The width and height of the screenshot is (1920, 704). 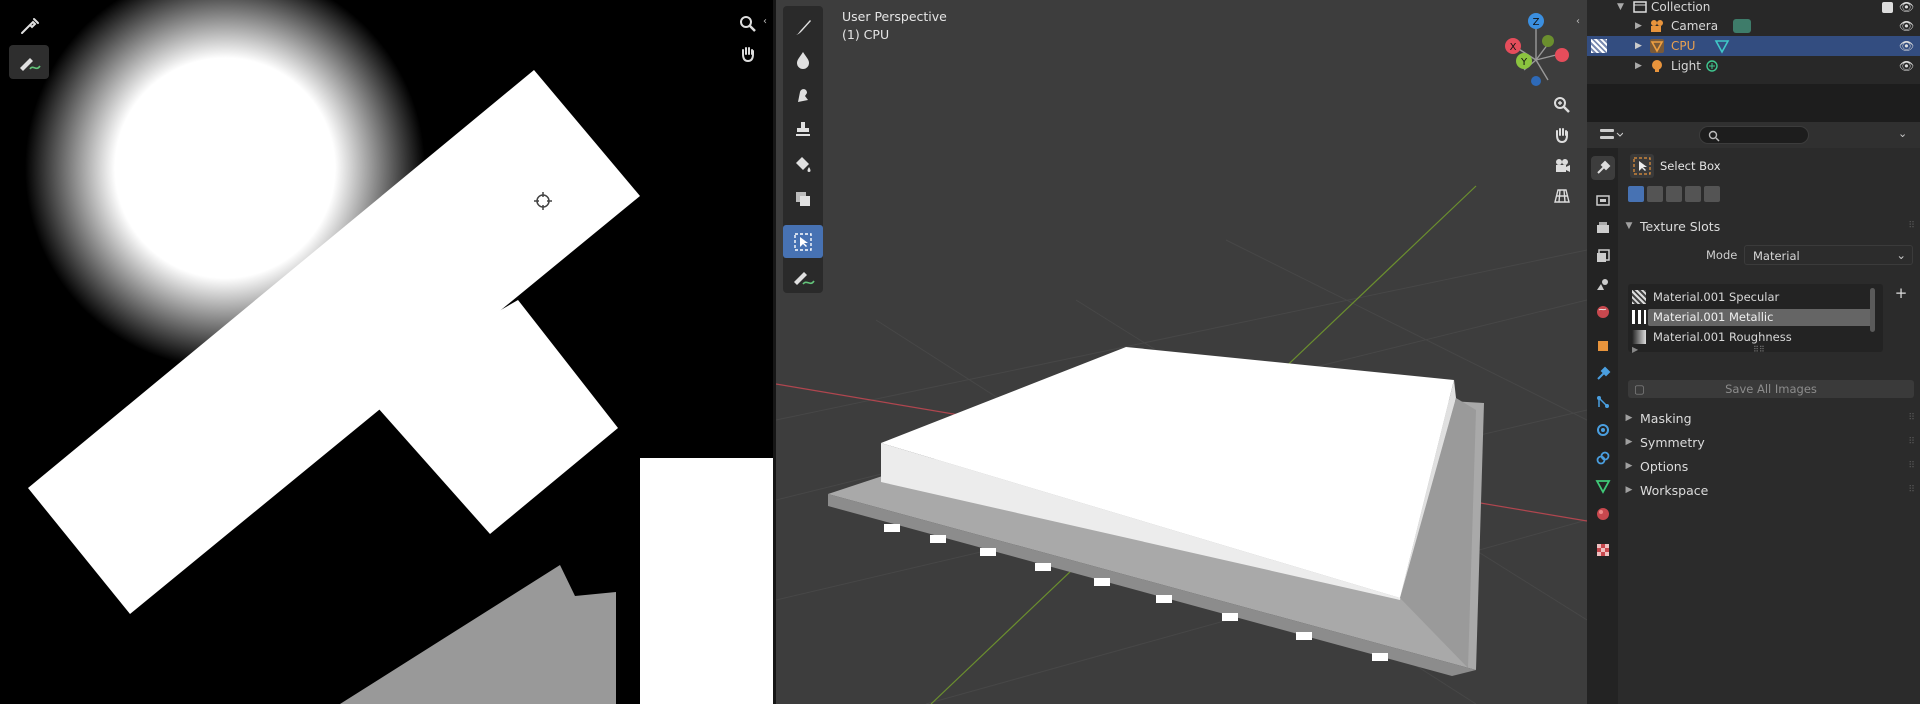 I want to click on draw-tool, so click(x=803, y=26).